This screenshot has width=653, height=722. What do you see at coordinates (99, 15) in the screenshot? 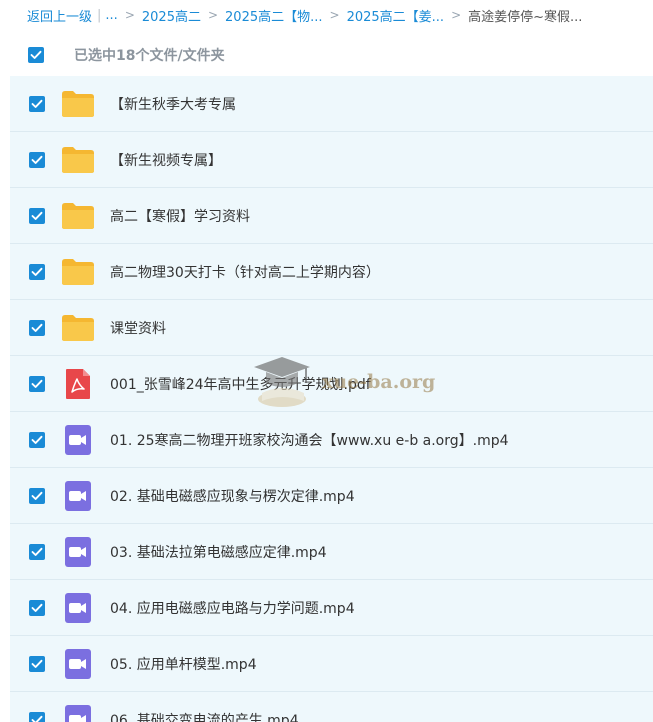
I see `breadcrumb-pipe: |` at bounding box center [99, 15].